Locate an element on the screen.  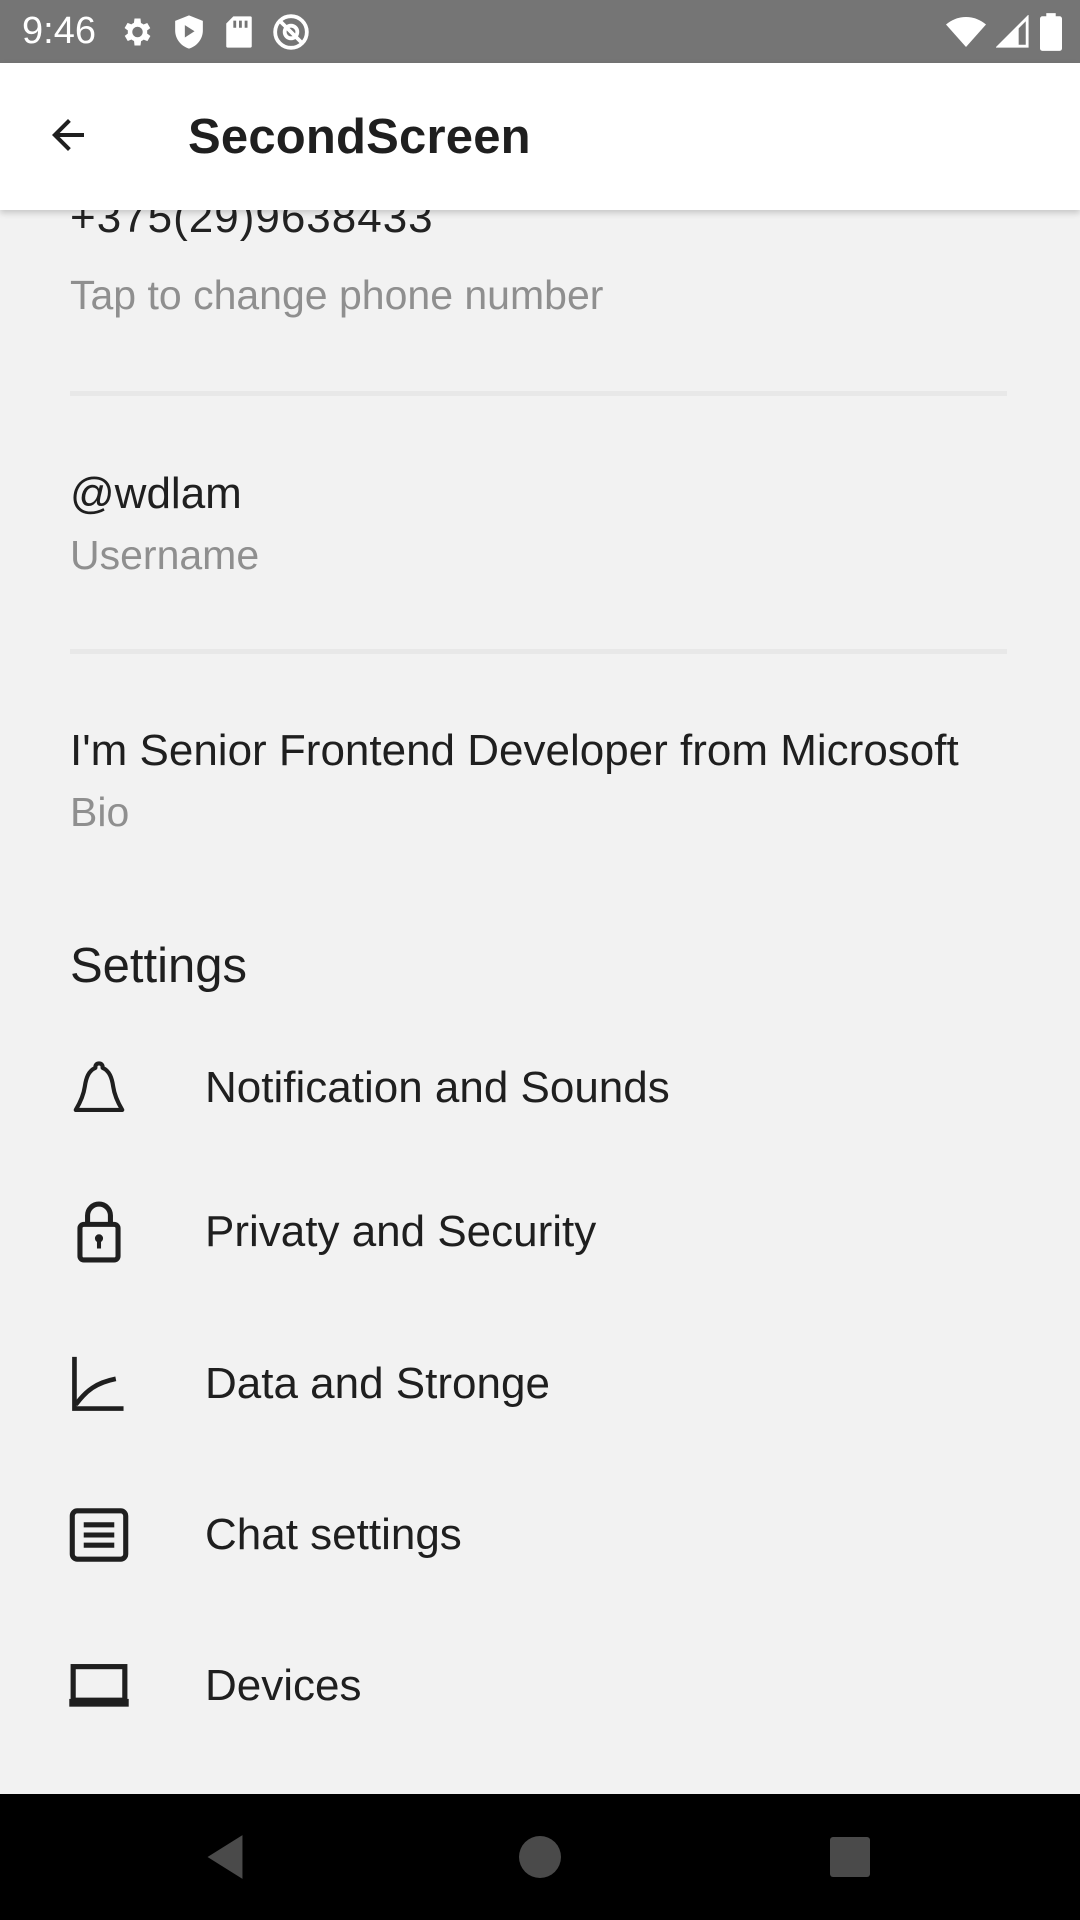
chart-icon is located at coordinates (99, 1384).